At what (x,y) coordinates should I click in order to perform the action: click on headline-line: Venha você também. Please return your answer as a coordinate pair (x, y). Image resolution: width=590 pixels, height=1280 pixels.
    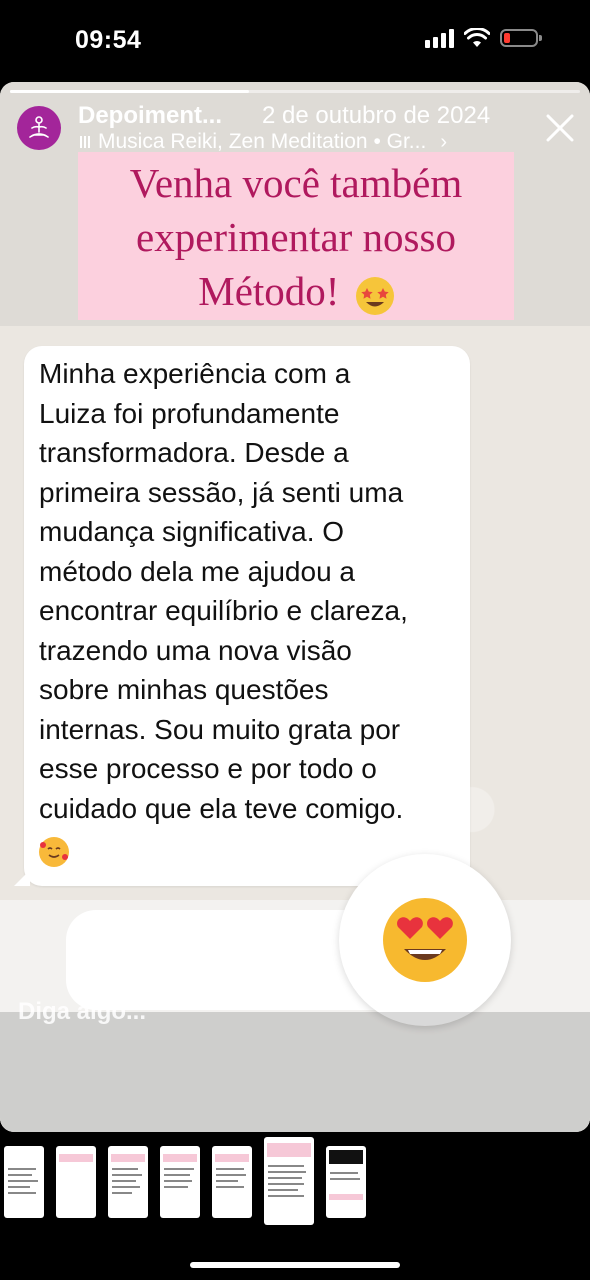
    Looking at the image, I should click on (296, 183).